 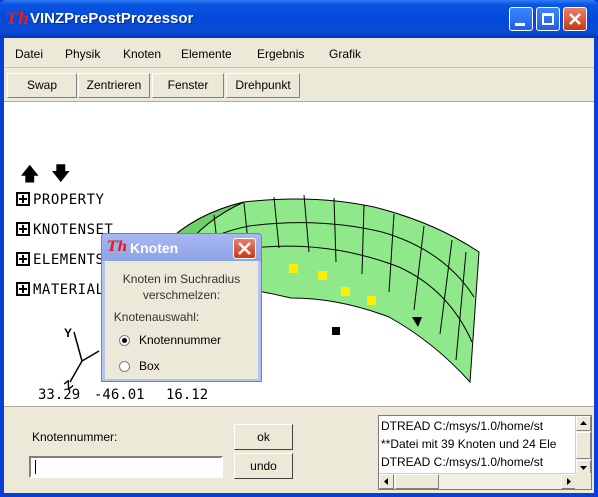 I want to click on knotennummer-label: Knotennummer:, so click(x=75, y=437).